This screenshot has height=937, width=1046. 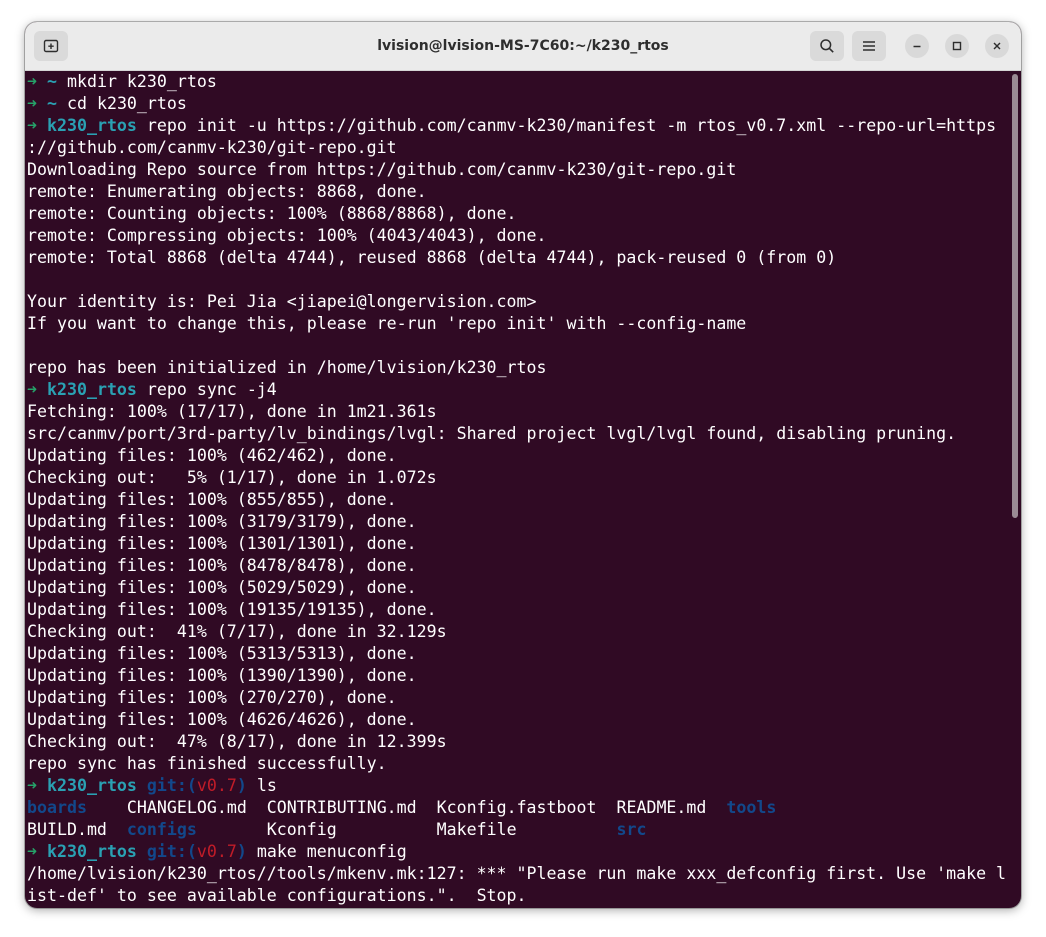 I want to click on ls-entry-directory: tools, so click(x=751, y=807).